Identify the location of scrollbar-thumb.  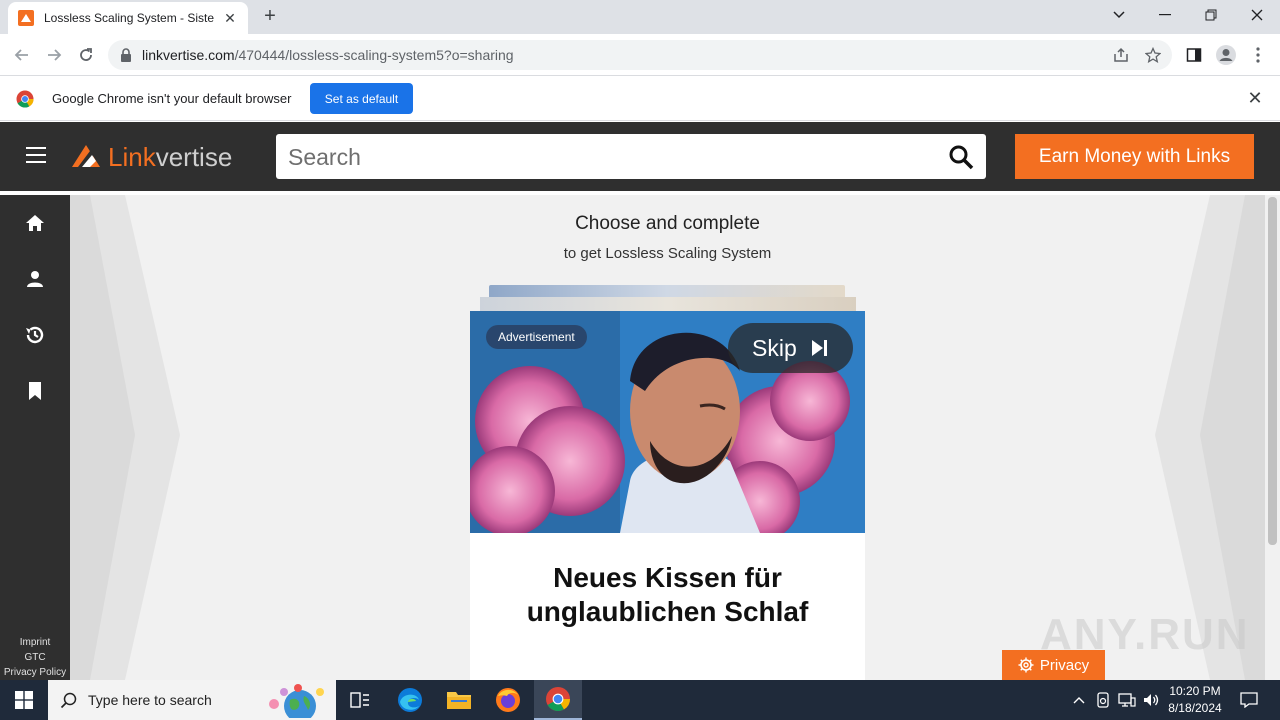
(1272, 371).